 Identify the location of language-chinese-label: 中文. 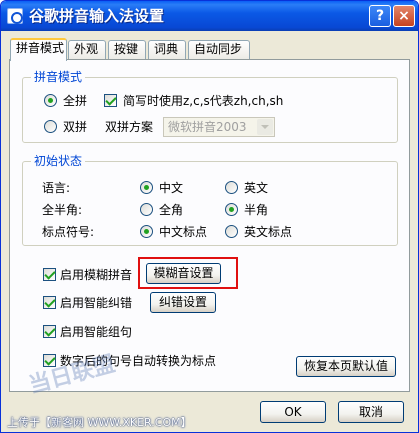
(171, 188).